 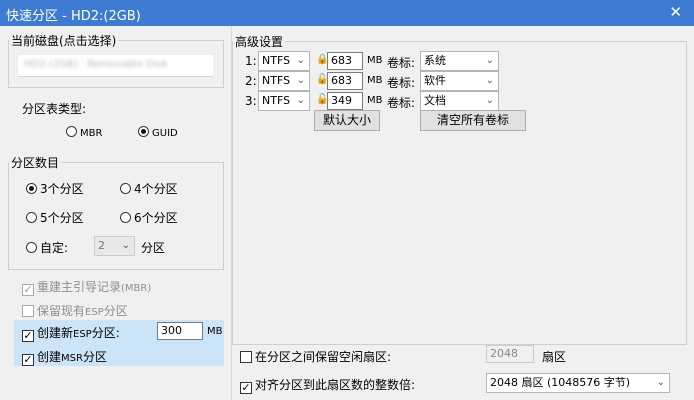 What do you see at coordinates (55, 333) in the screenshot?
I see `create-esp-label: 创建新` at bounding box center [55, 333].